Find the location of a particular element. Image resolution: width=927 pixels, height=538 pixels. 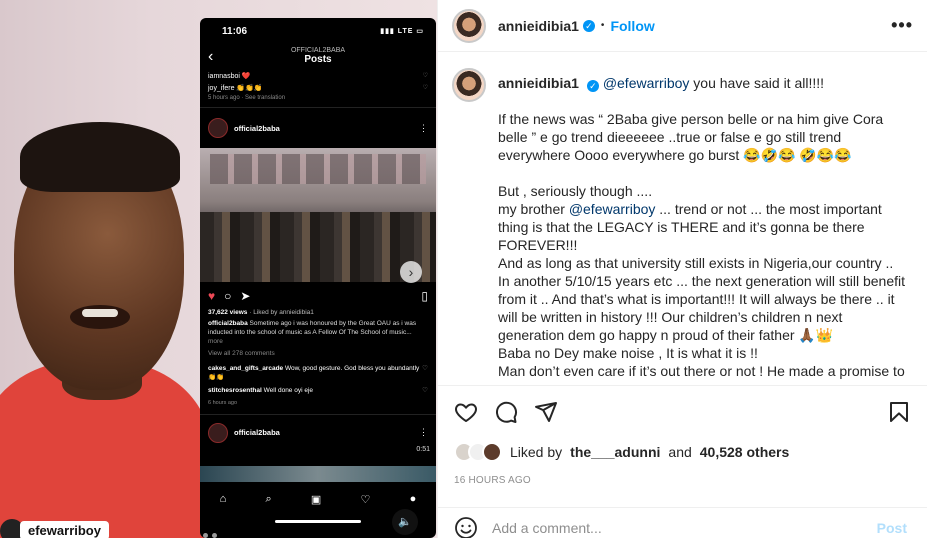

phone-video-time: 0:51 is located at coordinates (423, 449).